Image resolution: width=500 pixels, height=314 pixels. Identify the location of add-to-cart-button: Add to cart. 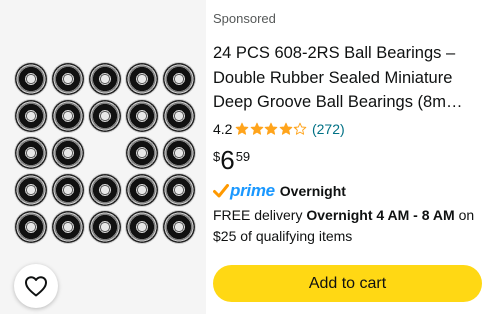
(347, 283).